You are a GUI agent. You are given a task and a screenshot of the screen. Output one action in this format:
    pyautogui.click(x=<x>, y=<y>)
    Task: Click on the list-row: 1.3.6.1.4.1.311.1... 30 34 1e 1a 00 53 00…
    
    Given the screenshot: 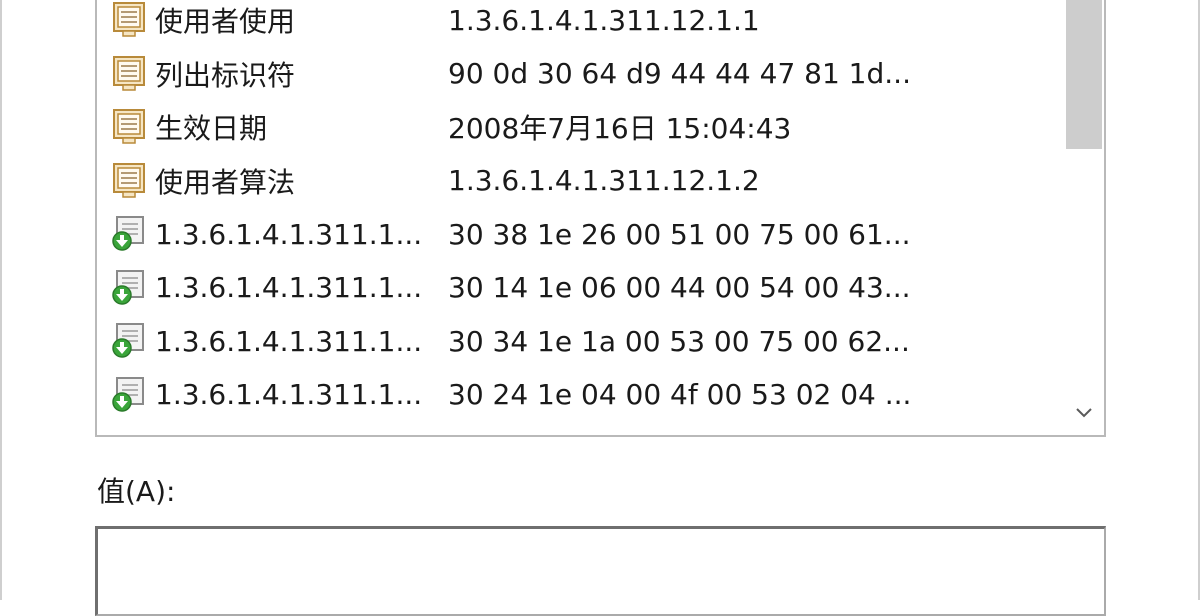 What is the action you would take?
    pyautogui.click(x=580, y=341)
    